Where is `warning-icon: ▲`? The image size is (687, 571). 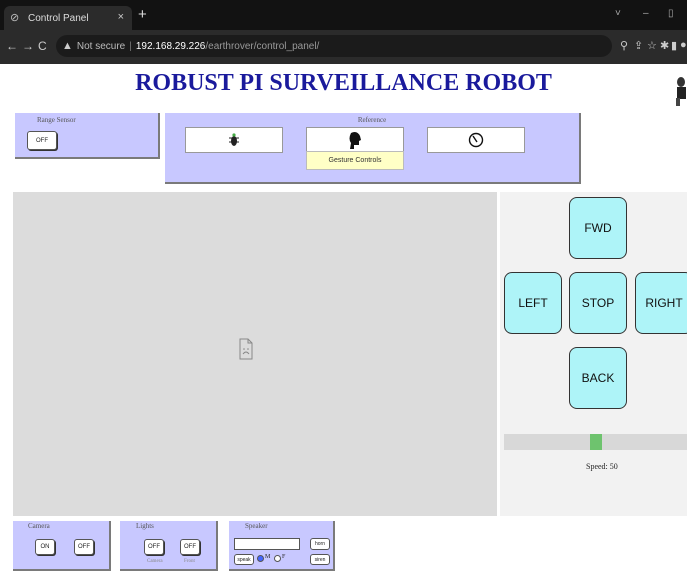 warning-icon: ▲ is located at coordinates (67, 46).